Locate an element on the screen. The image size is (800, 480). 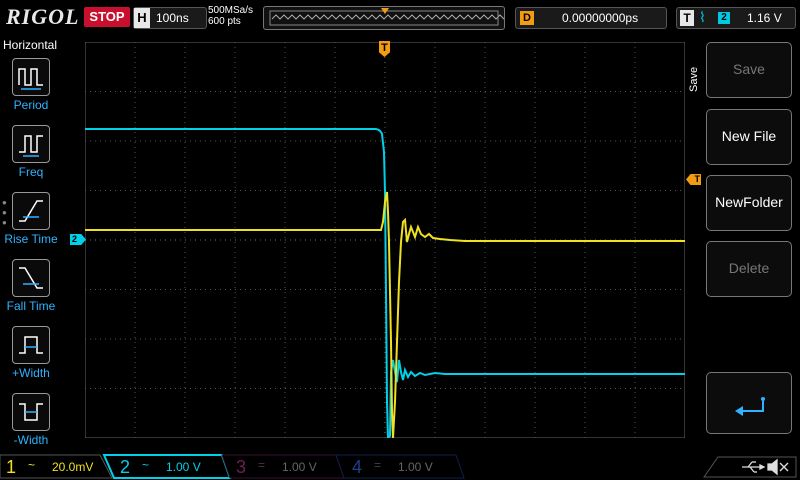
menu-negative-width: -Width is located at coordinates (31, 425).